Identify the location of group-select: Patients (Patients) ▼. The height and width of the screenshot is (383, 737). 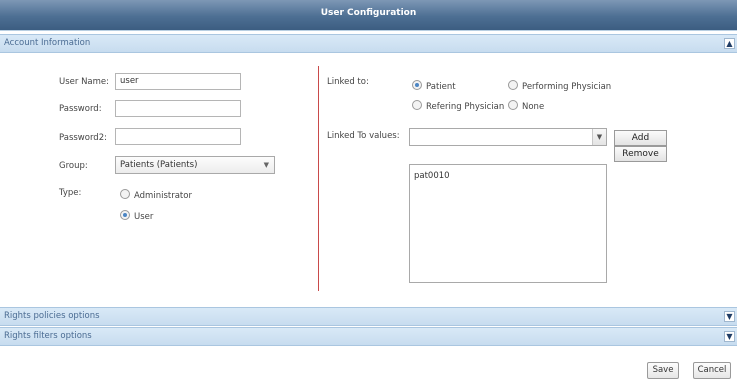
(195, 165).